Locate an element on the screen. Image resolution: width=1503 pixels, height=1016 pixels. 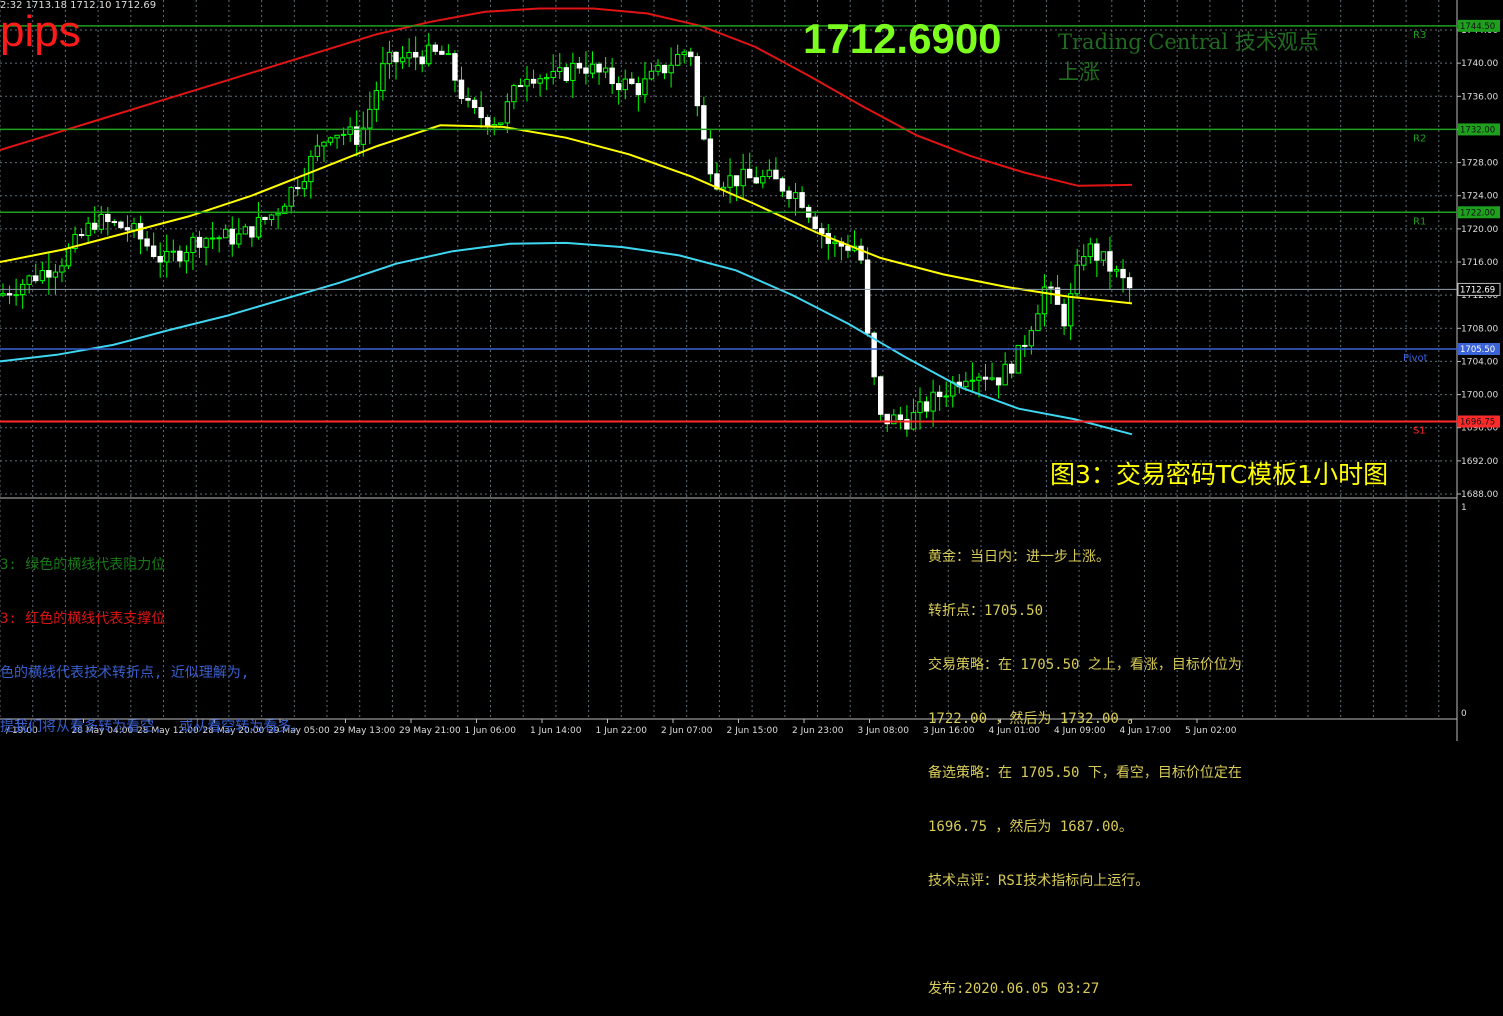
tc-direction: 上涨 is located at coordinates (1079, 72).